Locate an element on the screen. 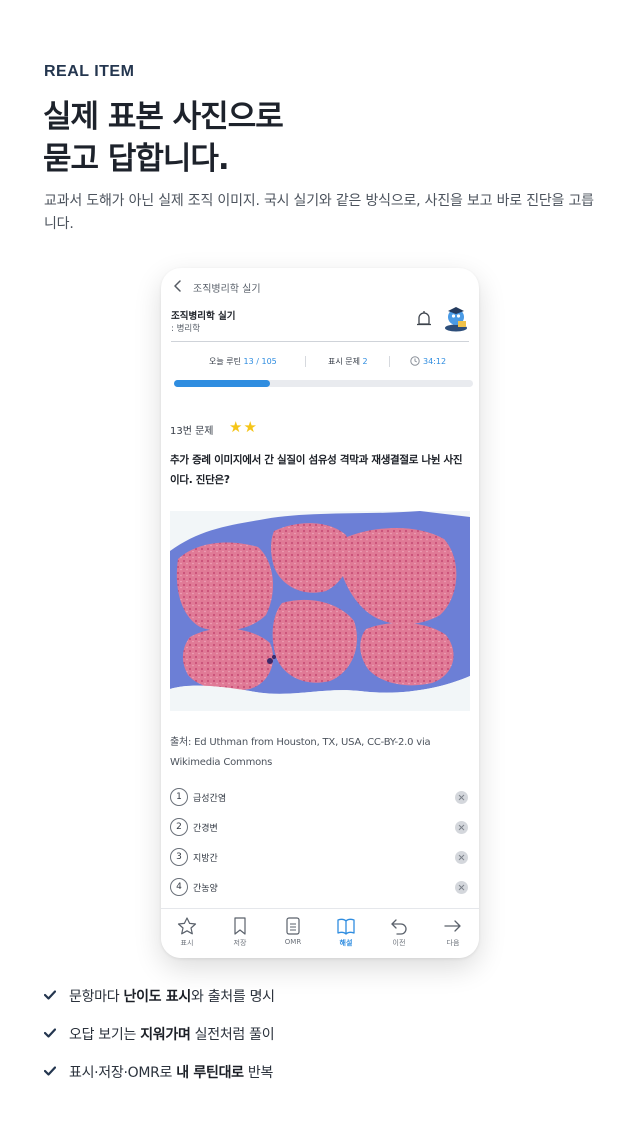  star-icon is located at coordinates (187, 926).